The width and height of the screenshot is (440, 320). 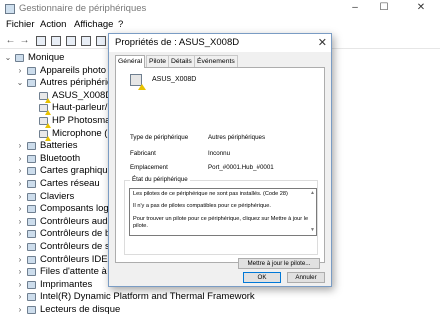 What do you see at coordinates (130, 61) in the screenshot?
I see `tab-general: Général` at bounding box center [130, 61].